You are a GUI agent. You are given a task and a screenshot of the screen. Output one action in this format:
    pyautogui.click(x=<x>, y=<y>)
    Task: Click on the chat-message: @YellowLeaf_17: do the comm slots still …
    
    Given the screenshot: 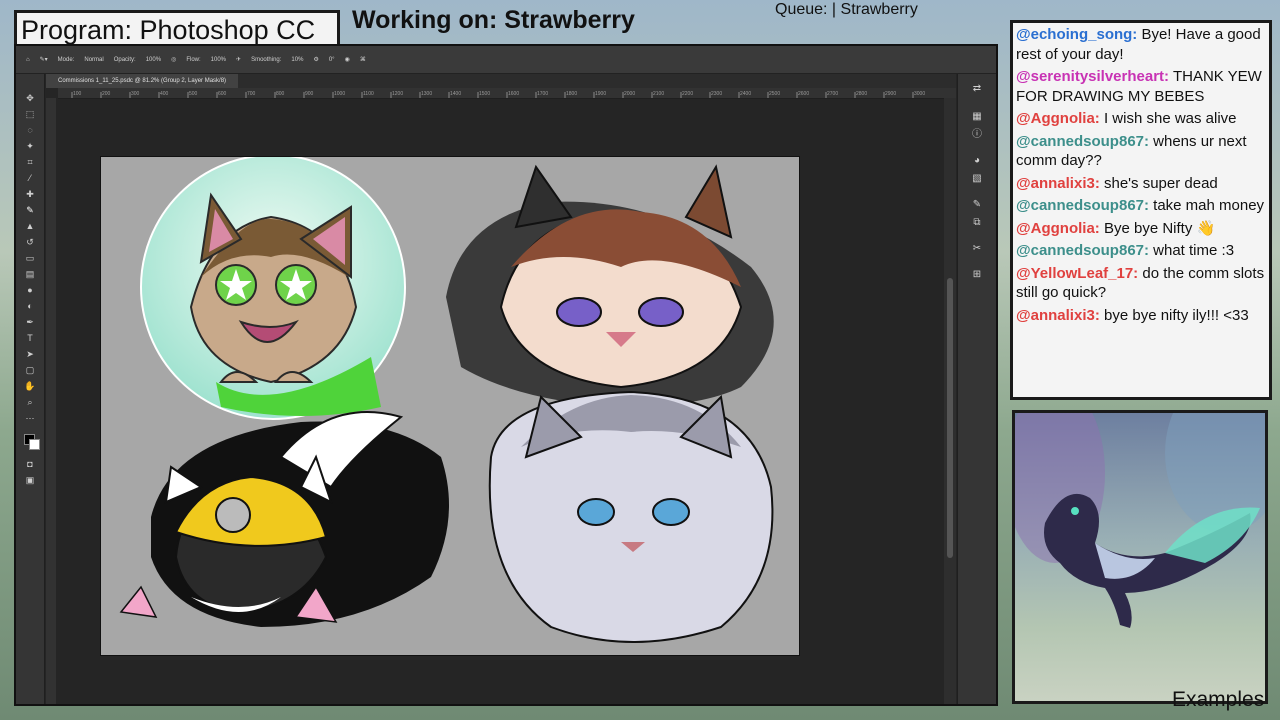 What is the action you would take?
    pyautogui.click(x=1141, y=283)
    